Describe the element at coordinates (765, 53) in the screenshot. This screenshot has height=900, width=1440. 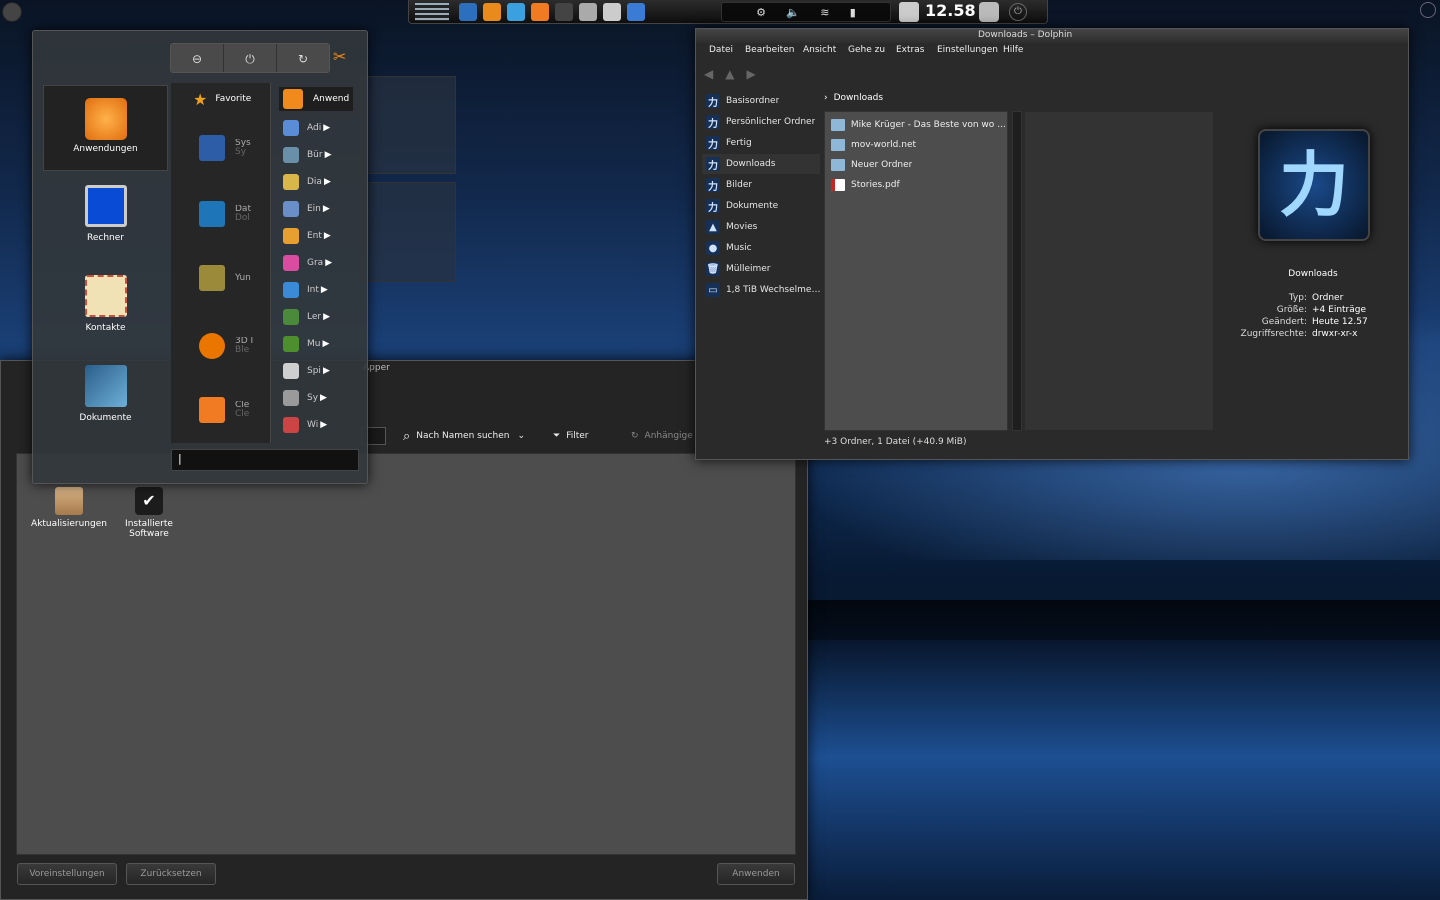
I see `menu-bearbeiten: Bearbeiten` at that location.